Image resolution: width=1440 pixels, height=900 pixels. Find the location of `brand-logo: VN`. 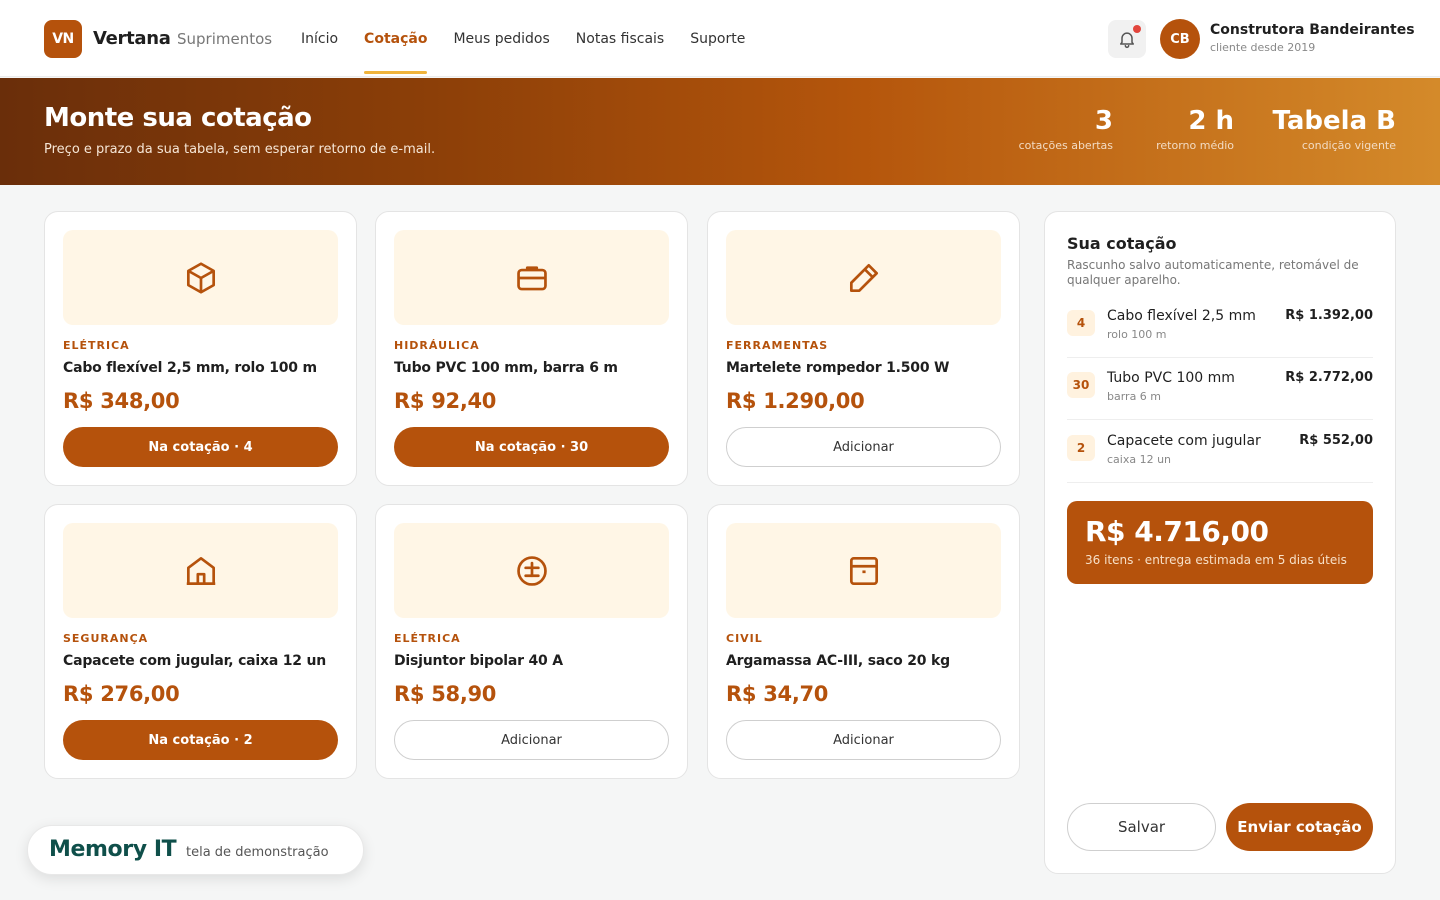

brand-logo: VN is located at coordinates (63, 39).